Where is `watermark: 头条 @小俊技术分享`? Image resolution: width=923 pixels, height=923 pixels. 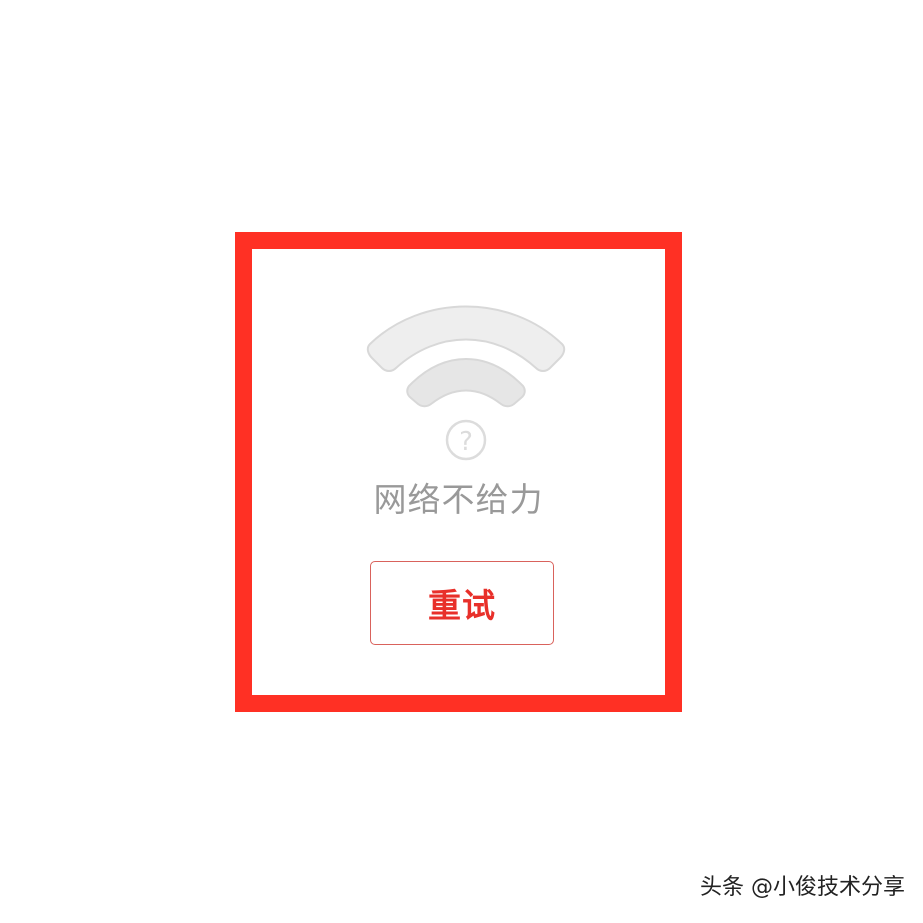 watermark: 头条 @小俊技术分享 is located at coordinates (802, 887).